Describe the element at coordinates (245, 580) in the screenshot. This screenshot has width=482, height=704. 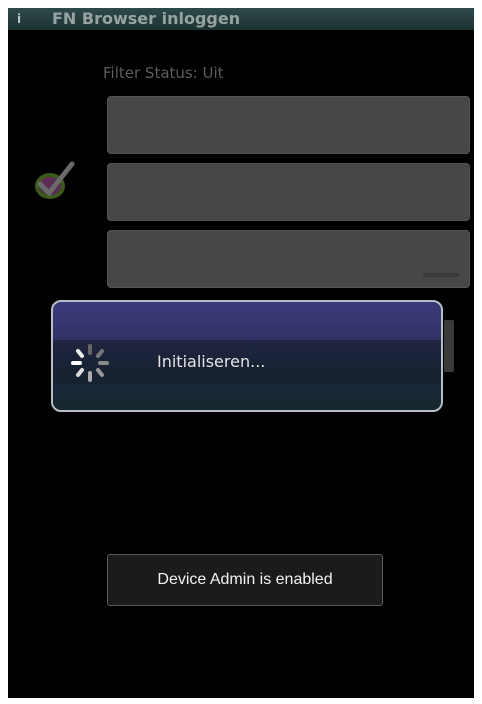
I see `toast-message: Device Admin is enabled` at that location.